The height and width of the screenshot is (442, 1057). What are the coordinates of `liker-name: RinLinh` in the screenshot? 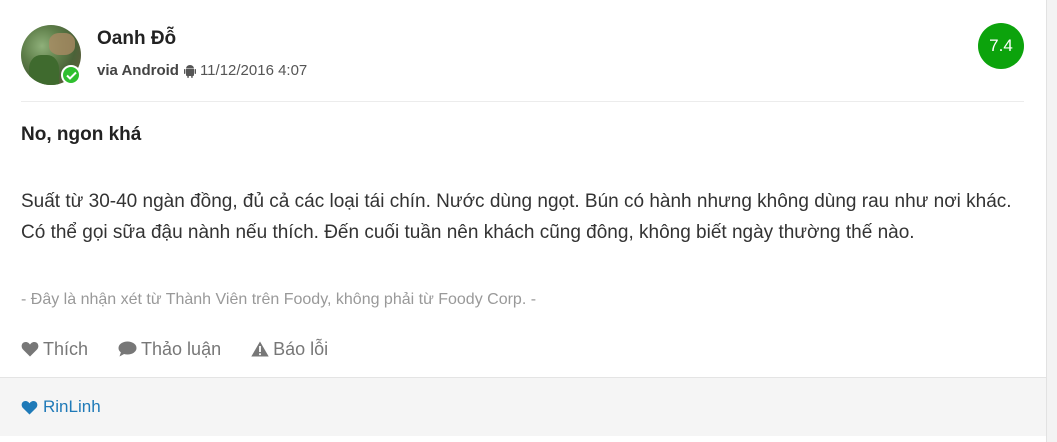 It's located at (72, 406).